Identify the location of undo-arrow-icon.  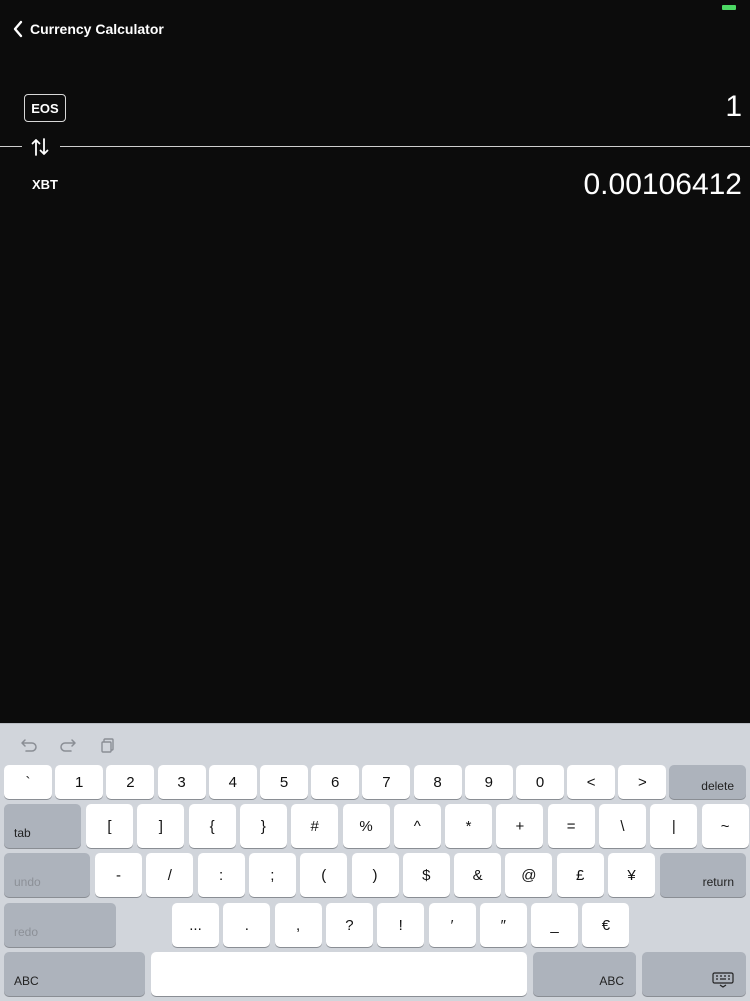
(29, 745).